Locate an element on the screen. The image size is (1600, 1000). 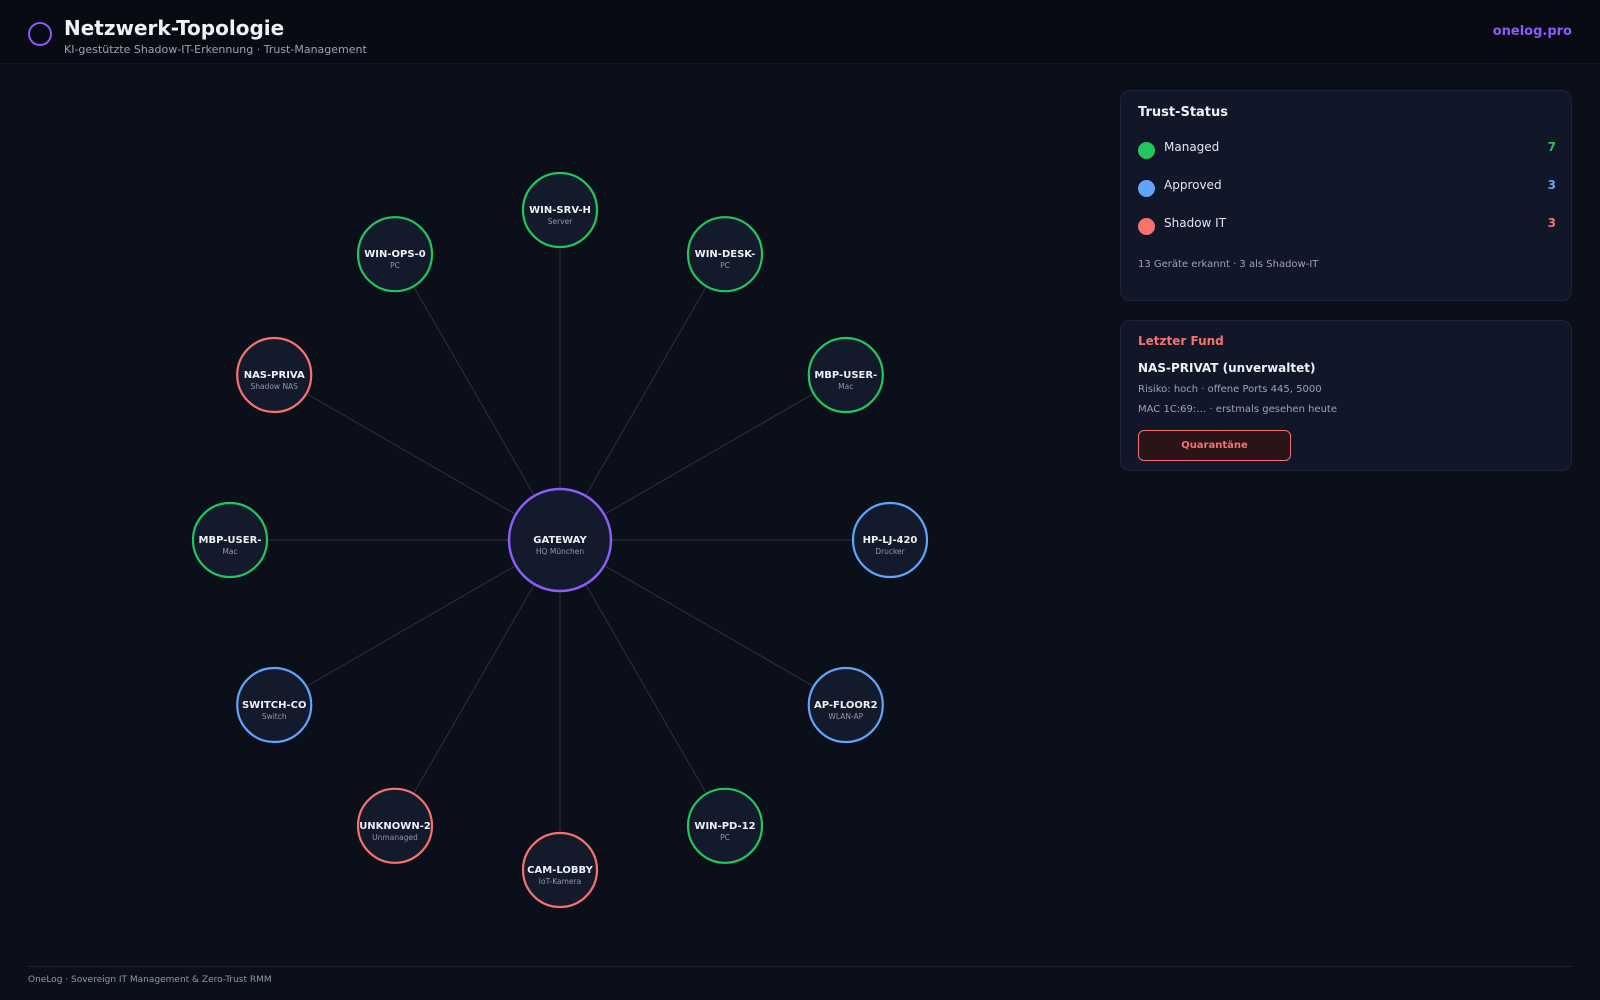
node-name: WIN-SRV-H is located at coordinates (560, 210).